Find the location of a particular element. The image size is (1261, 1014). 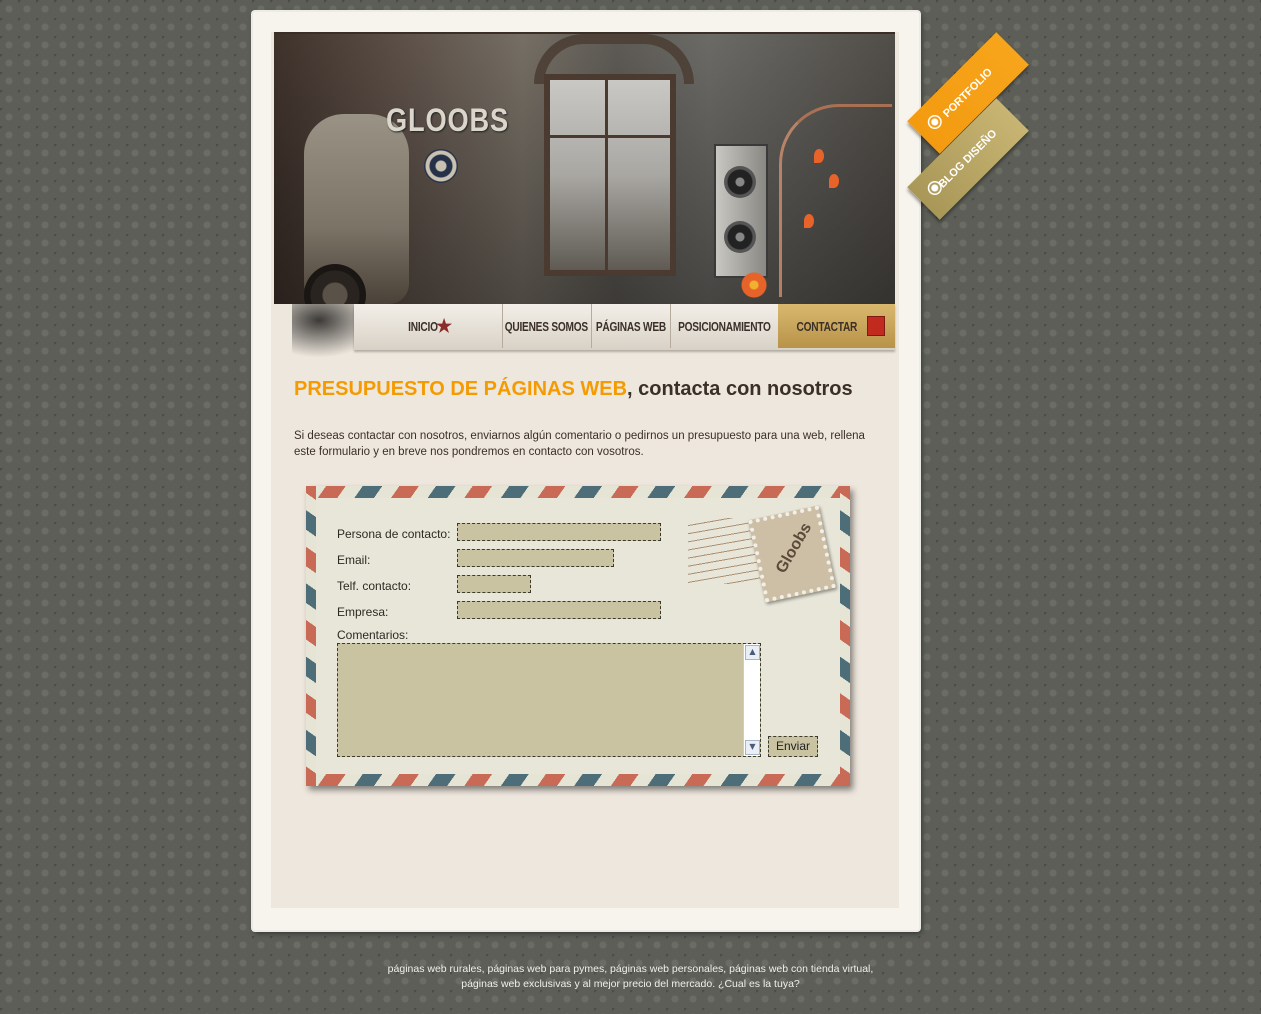

nav-label: POSICIONAMIENTO is located at coordinates (724, 326).